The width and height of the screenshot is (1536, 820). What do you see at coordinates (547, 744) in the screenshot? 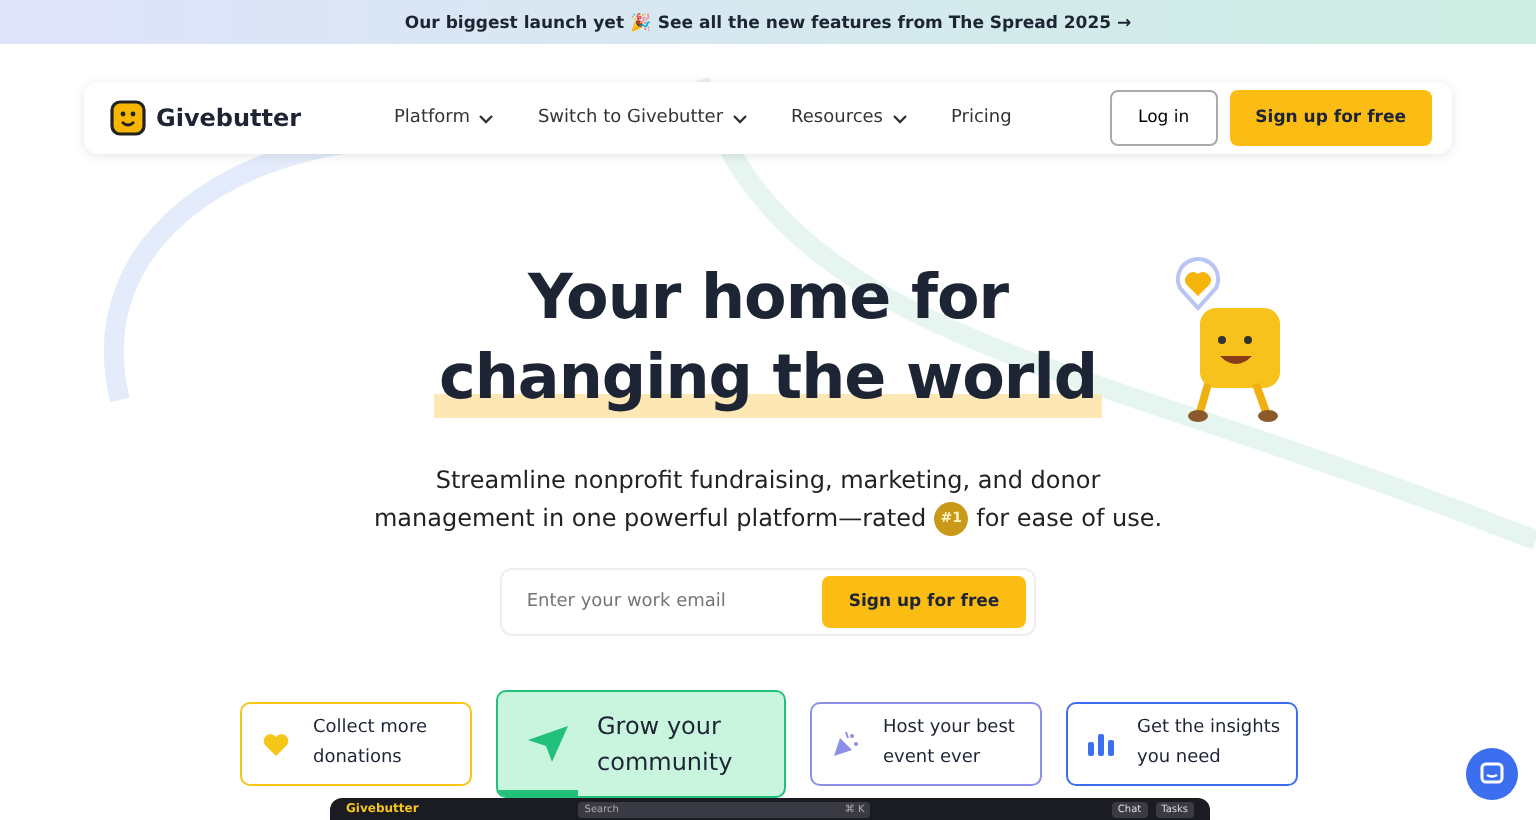
I see `paper-plane-icon` at bounding box center [547, 744].